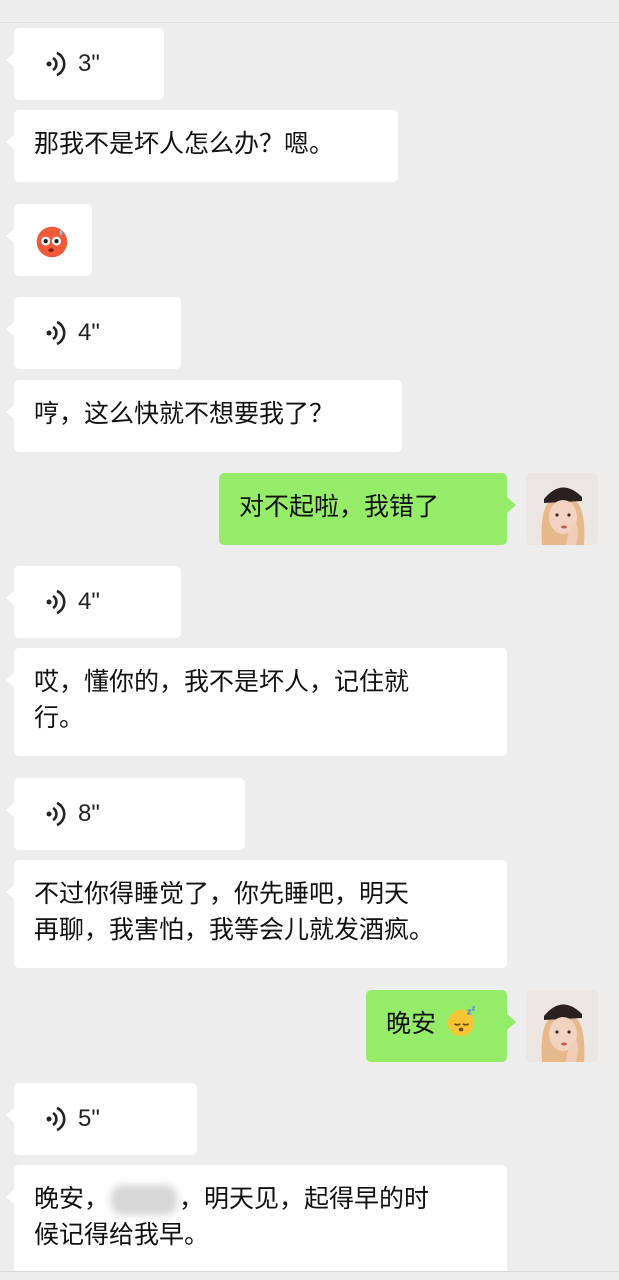 The image size is (619, 1280). I want to click on message-text: 晚安, so click(411, 1023).